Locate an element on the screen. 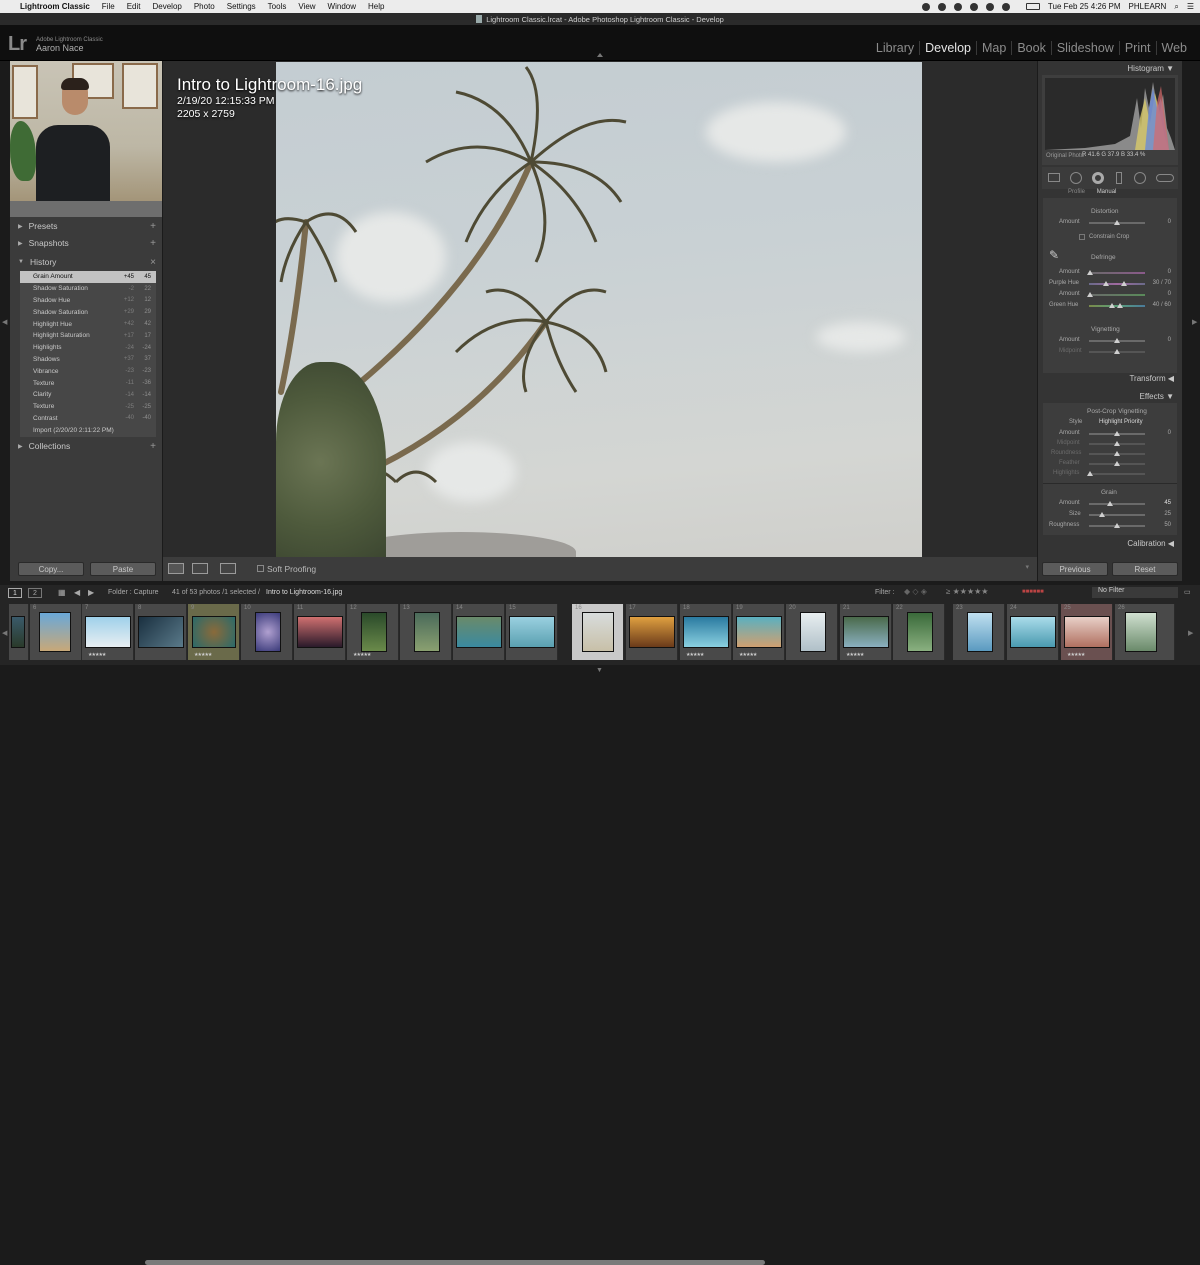 The image size is (1200, 1265). clock: Tue Feb 25 4:26 PM is located at coordinates (1084, 6).